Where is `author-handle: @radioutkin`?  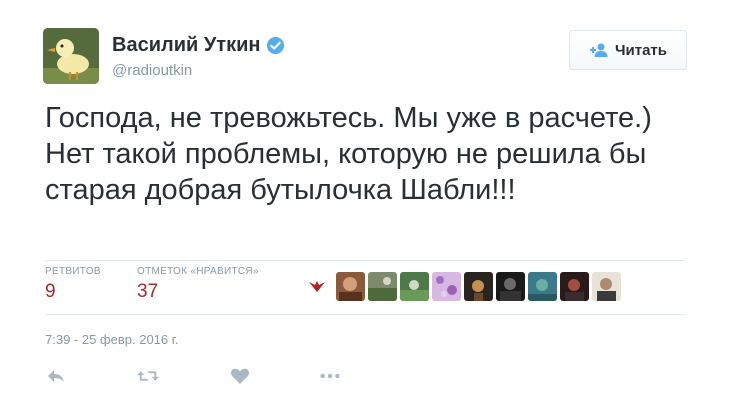
author-handle: @radioutkin is located at coordinates (152, 70).